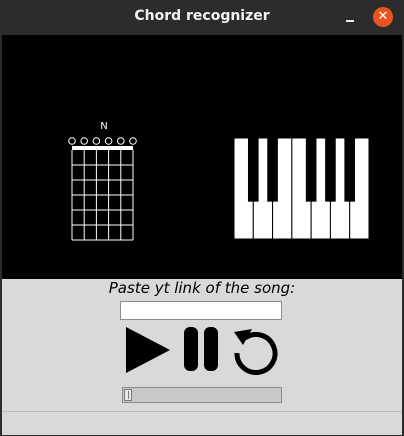  I want to click on close-button: ✕, so click(383, 17).